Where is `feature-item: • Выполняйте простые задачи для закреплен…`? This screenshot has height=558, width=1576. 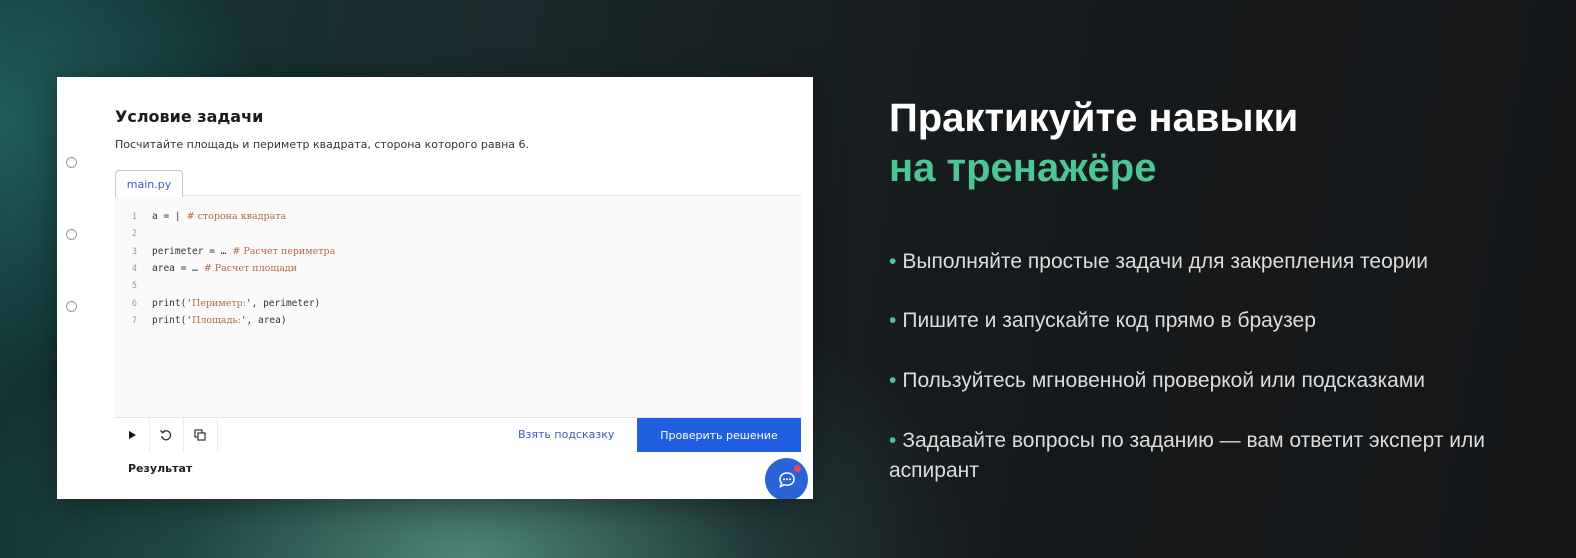 feature-item: • Выполняйте простые задачи для закреплен… is located at coordinates (1224, 262).